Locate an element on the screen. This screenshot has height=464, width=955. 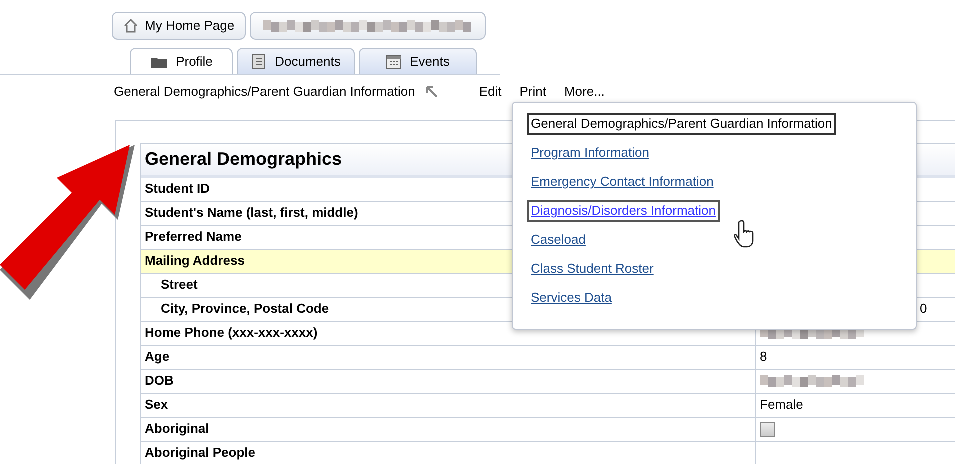
field-label: DOB is located at coordinates (159, 381).